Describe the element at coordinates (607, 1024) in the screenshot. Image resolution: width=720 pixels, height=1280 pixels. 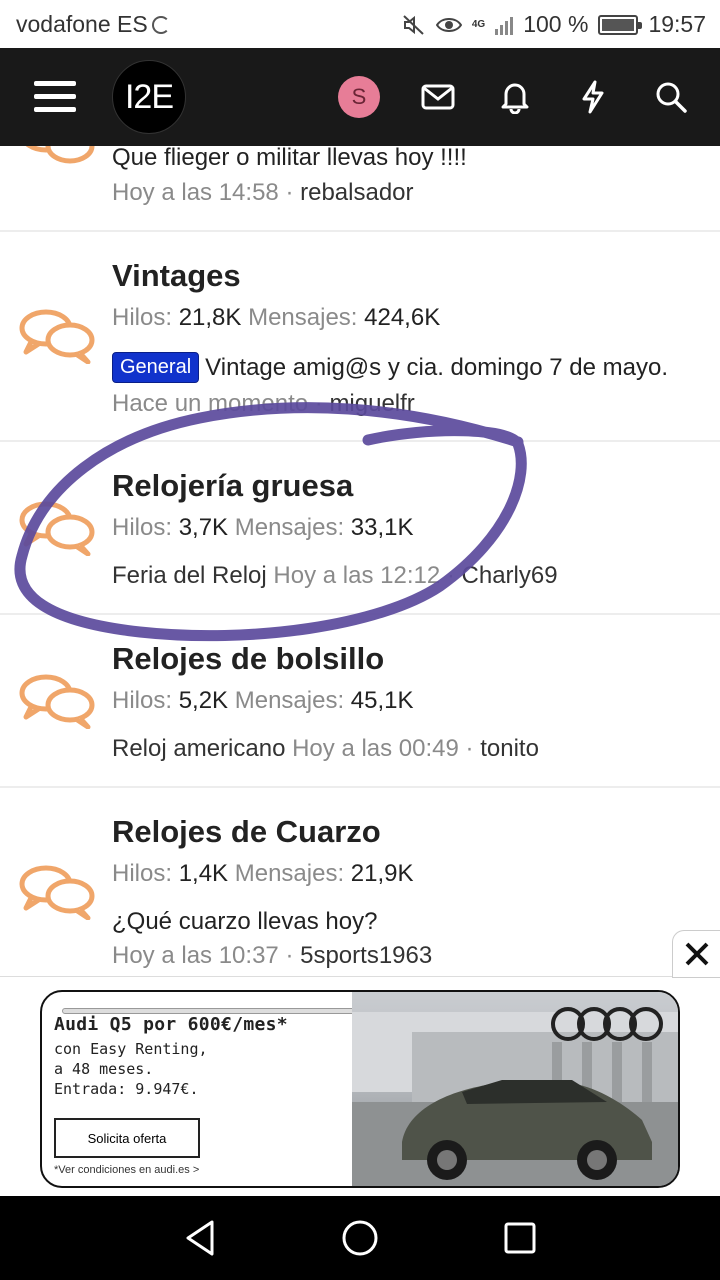
I see `audi-logo` at that location.